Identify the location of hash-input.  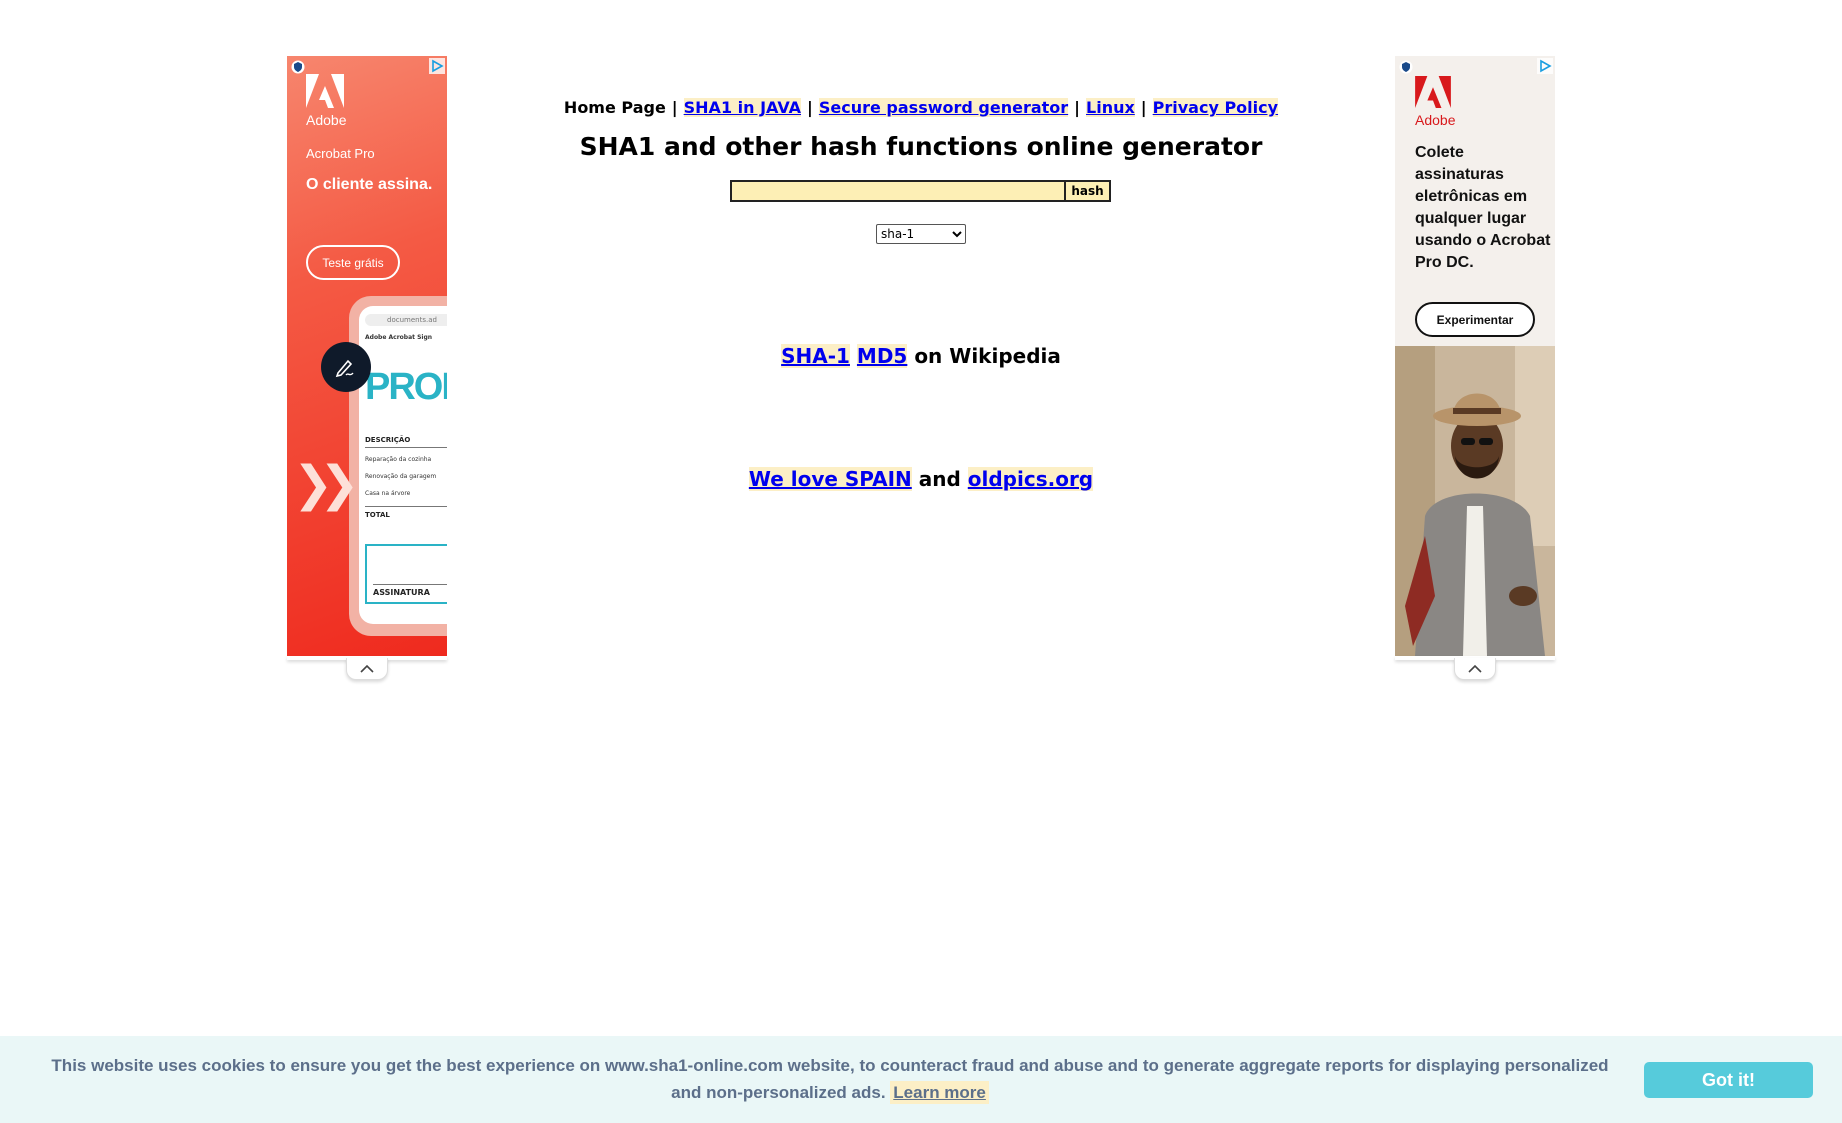
(897, 191).